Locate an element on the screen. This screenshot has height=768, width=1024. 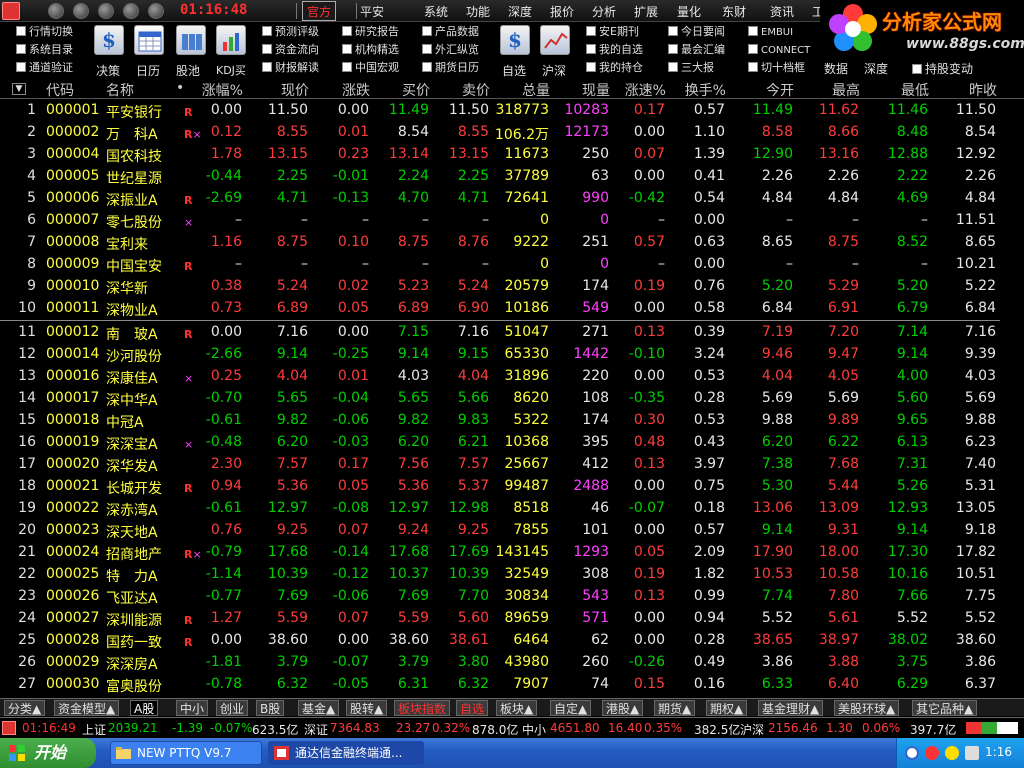
menu-quote: 报价 is located at coordinates (562, 11).